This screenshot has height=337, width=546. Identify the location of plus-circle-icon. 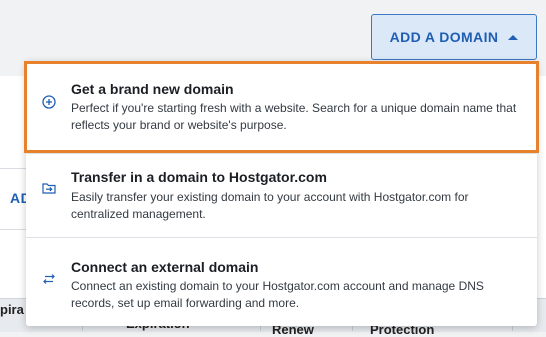
(49, 102).